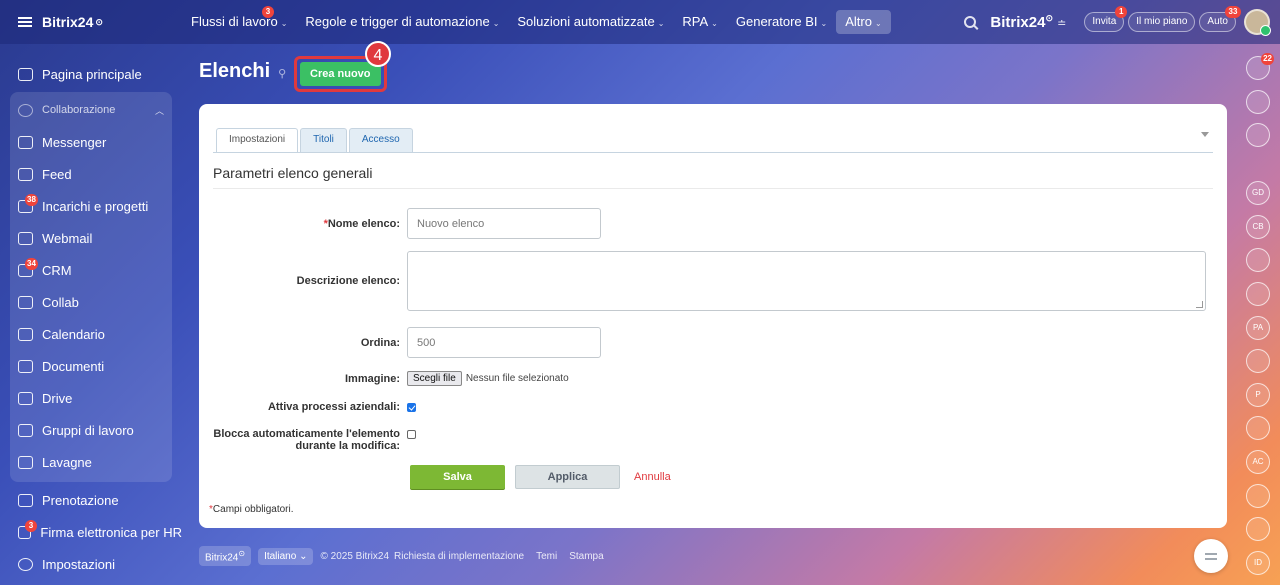 The width and height of the screenshot is (1280, 585). I want to click on notifications-icon: 22, so click(1260, 66).